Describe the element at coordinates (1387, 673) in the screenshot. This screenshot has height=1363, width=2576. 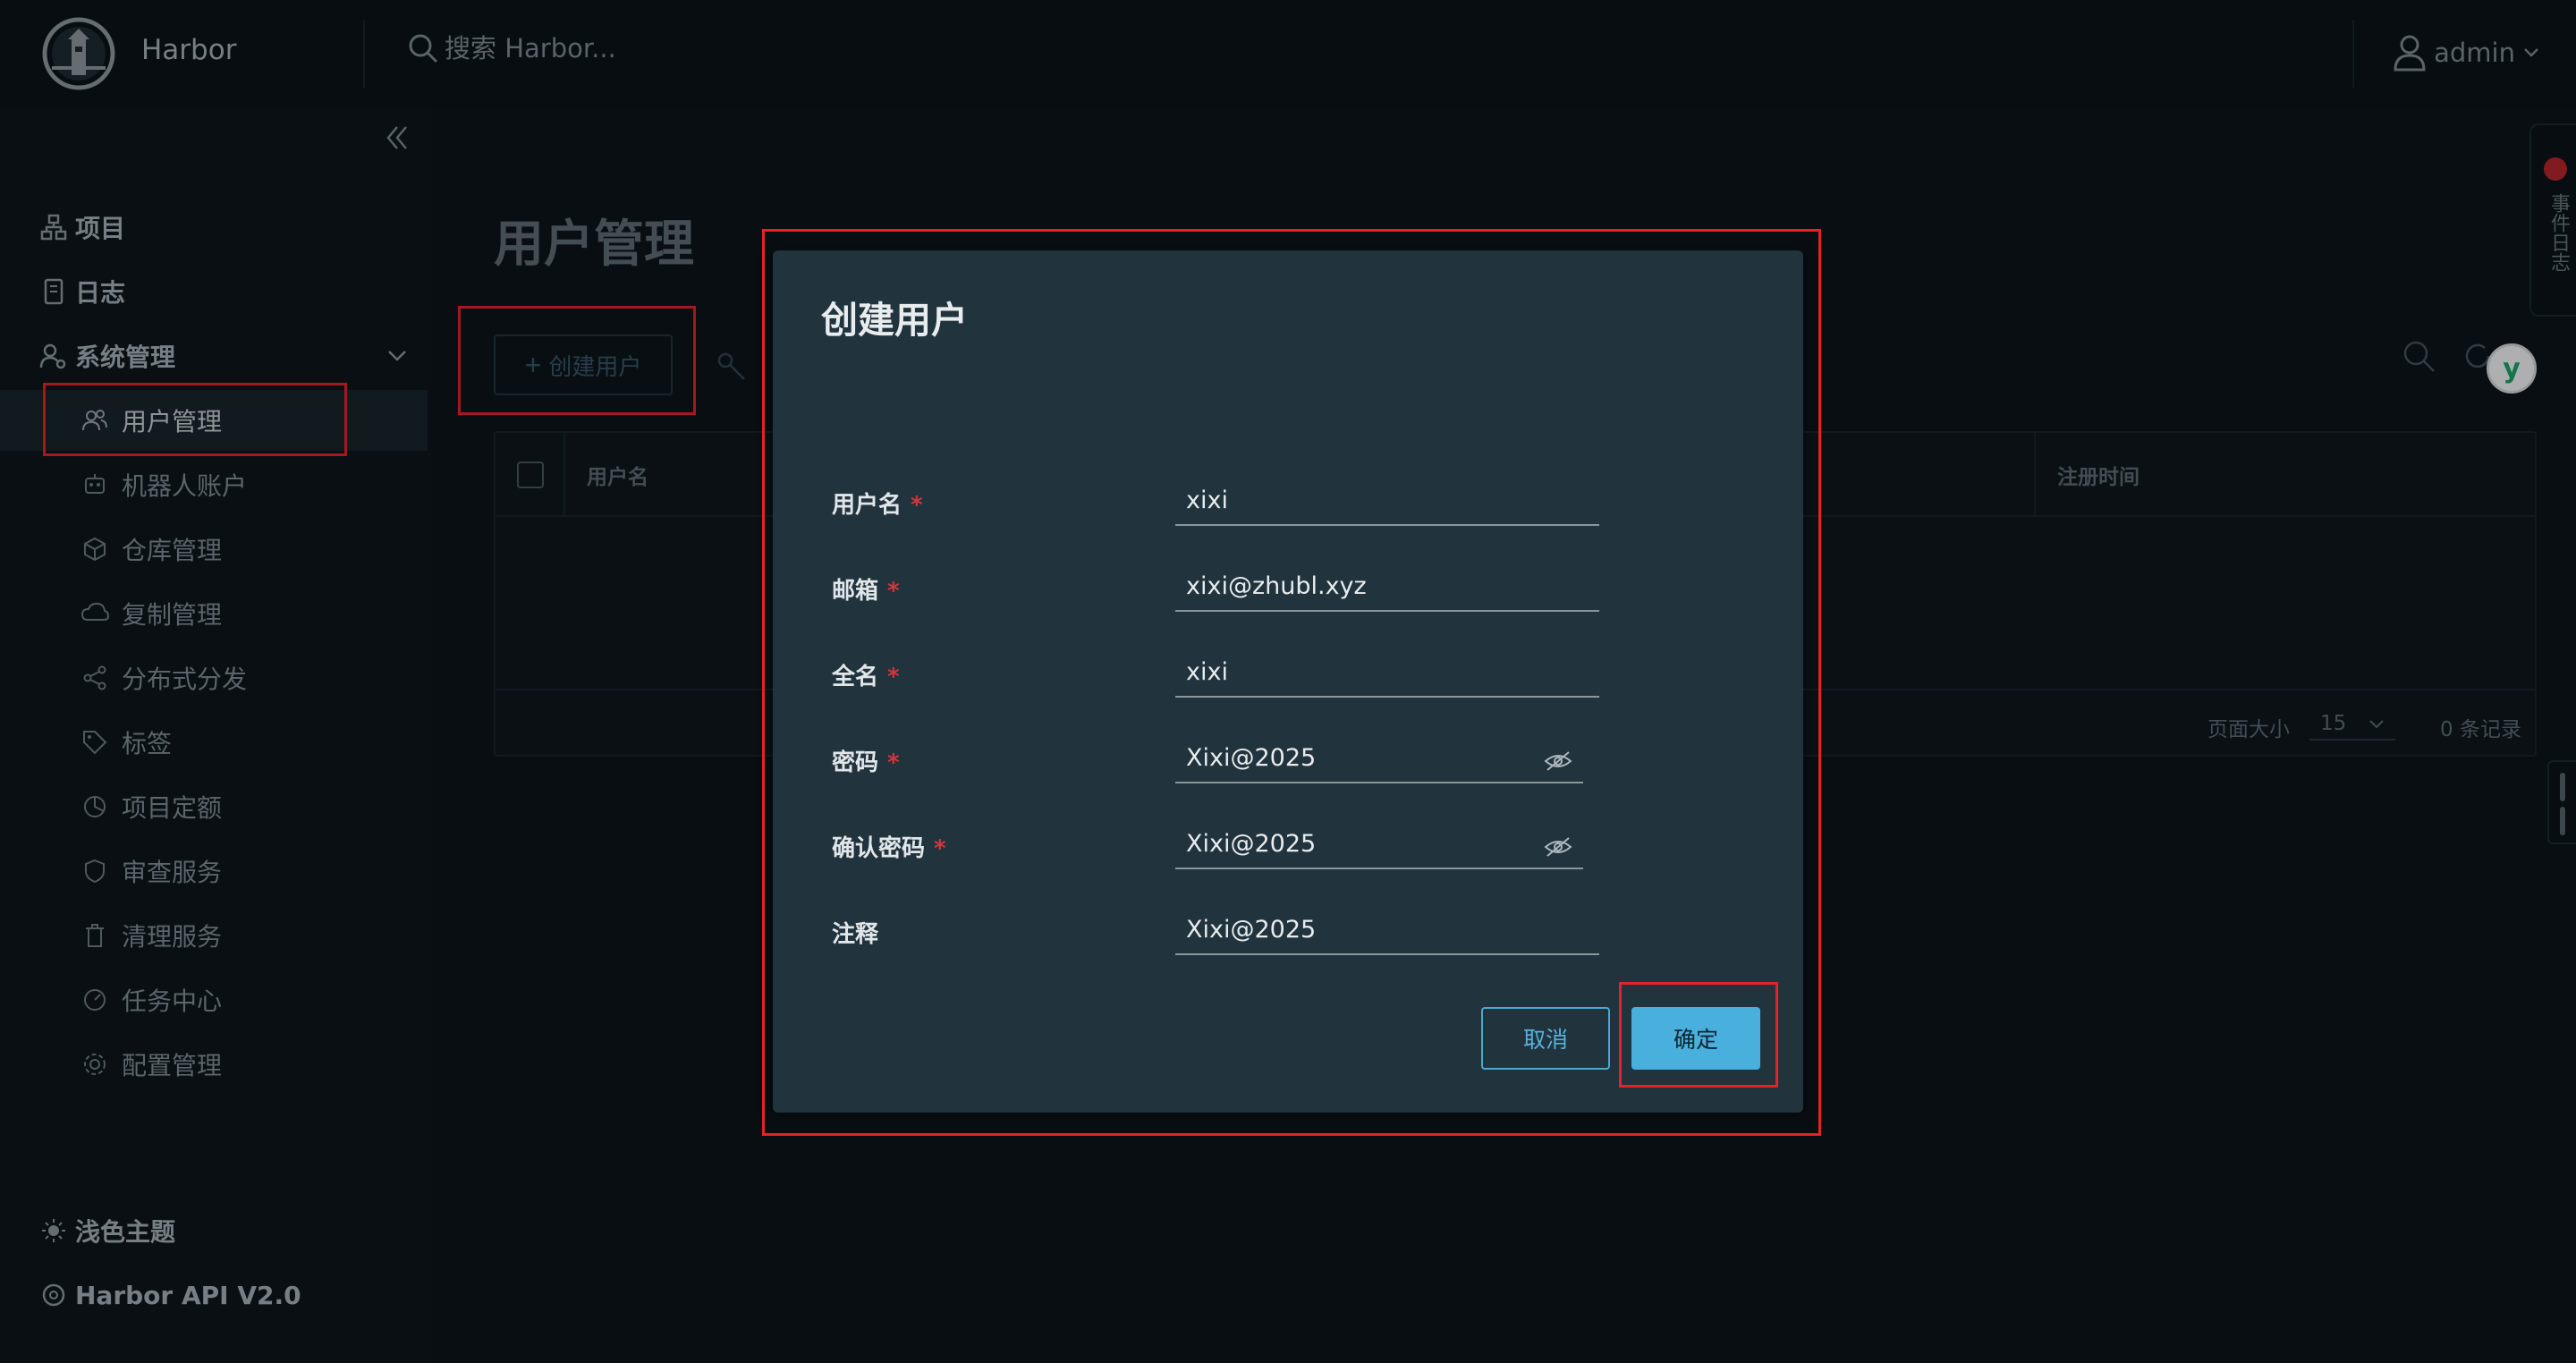
I see `fullname-input` at that location.